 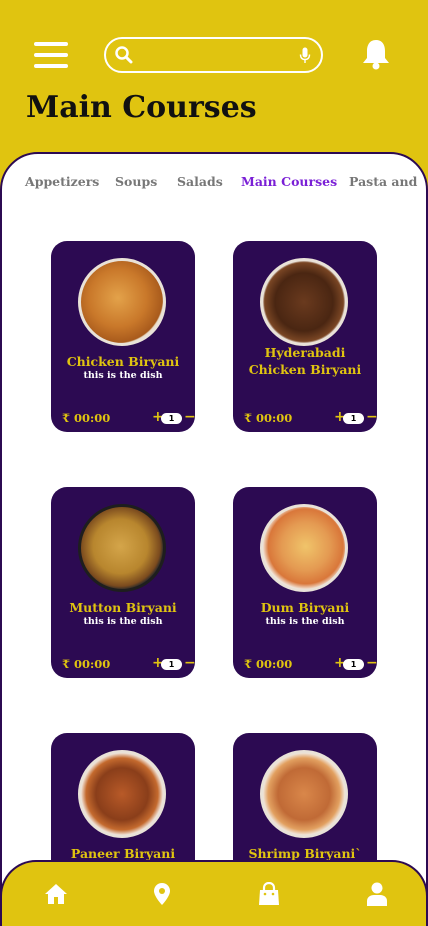 I want to click on tab-salads: Salads, so click(x=200, y=181).